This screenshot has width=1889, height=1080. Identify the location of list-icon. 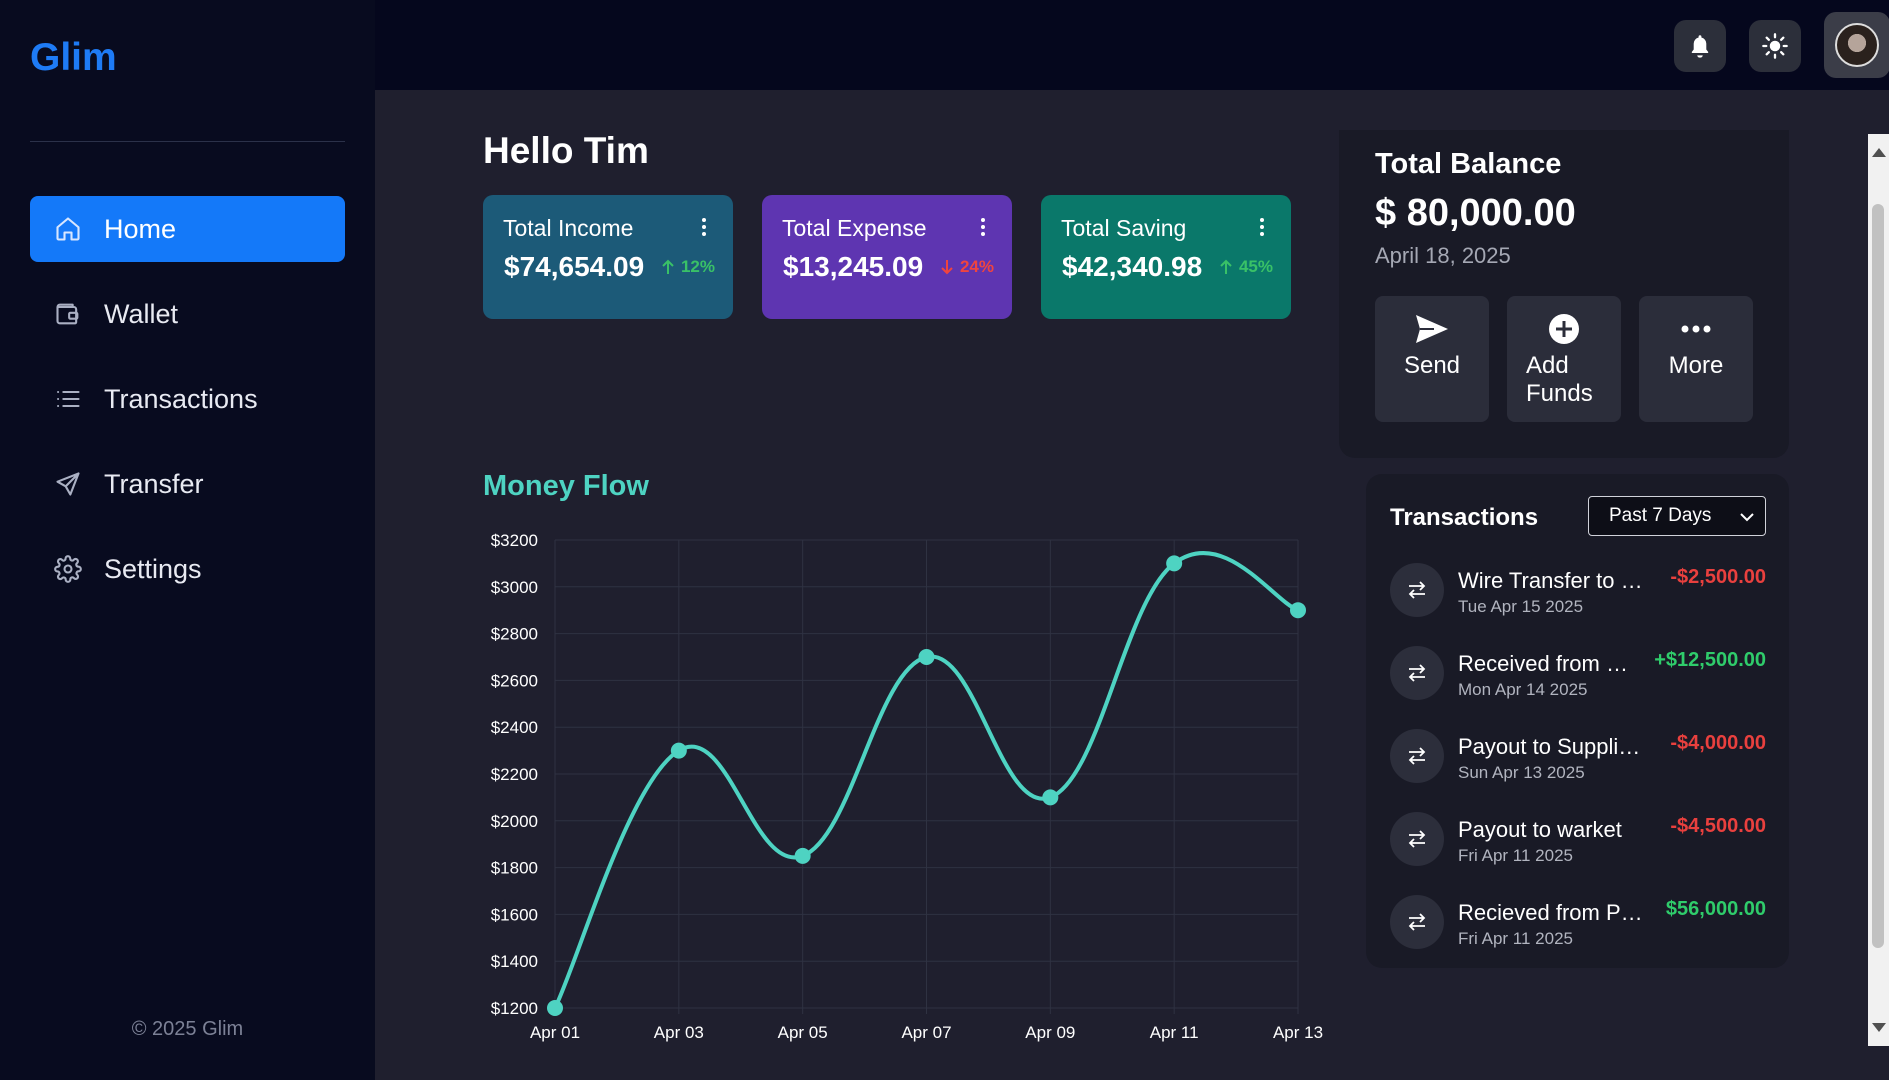
(68, 399).